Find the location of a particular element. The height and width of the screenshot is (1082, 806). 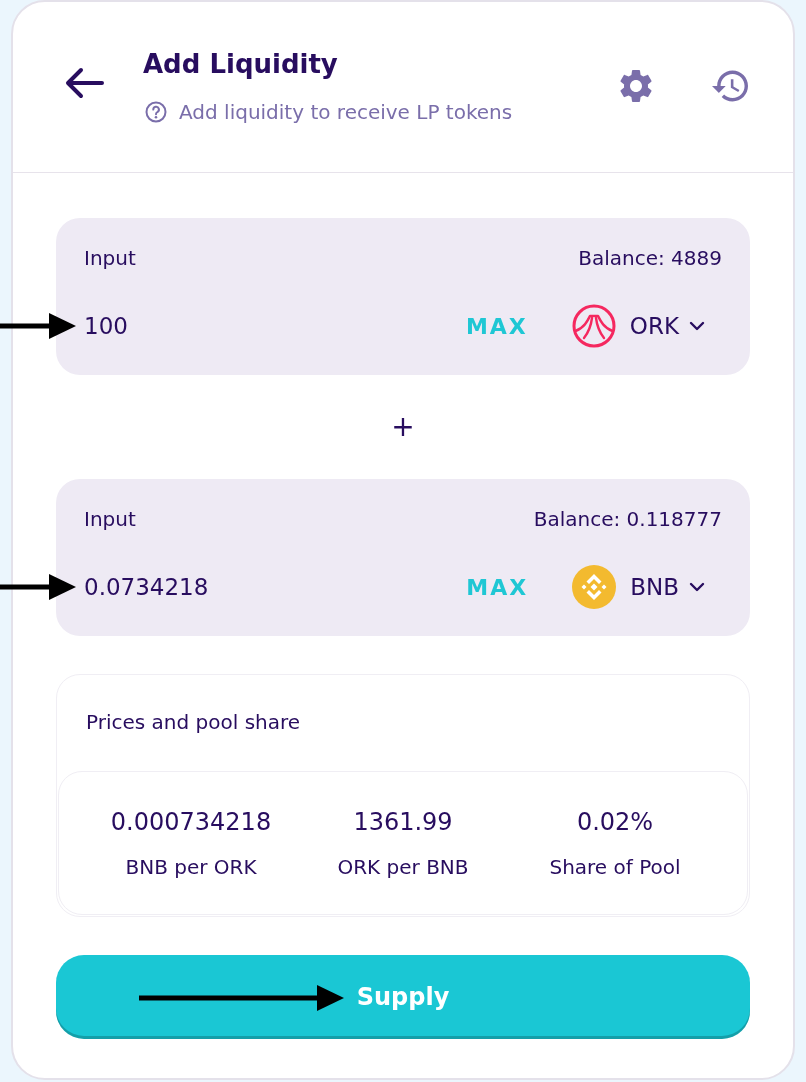

plus-sign: + is located at coordinates (403, 427).